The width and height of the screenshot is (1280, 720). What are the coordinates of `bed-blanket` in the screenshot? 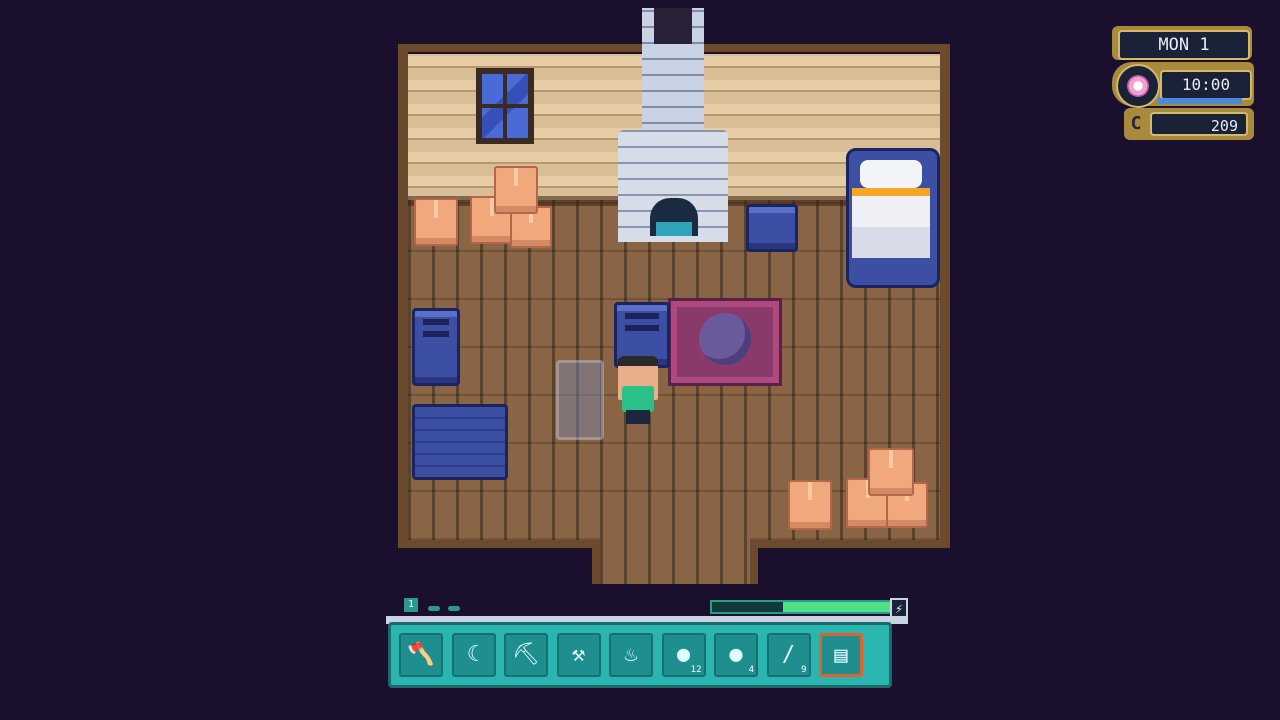 It's located at (891, 223).